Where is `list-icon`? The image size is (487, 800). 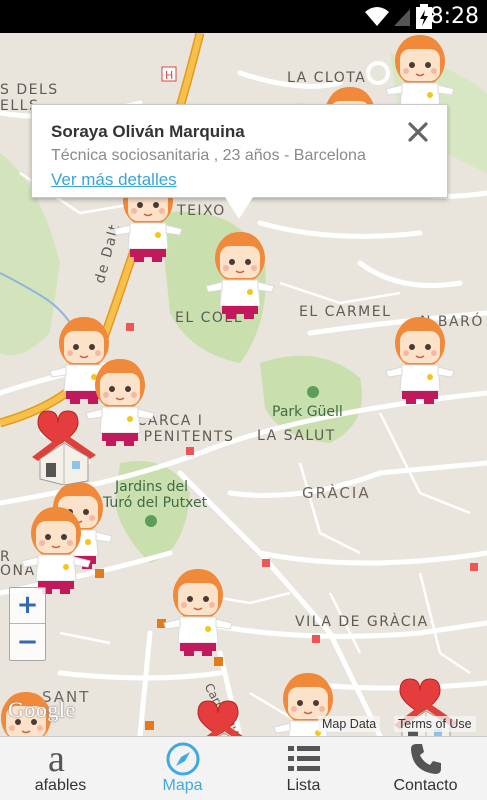 list-icon is located at coordinates (303, 758).